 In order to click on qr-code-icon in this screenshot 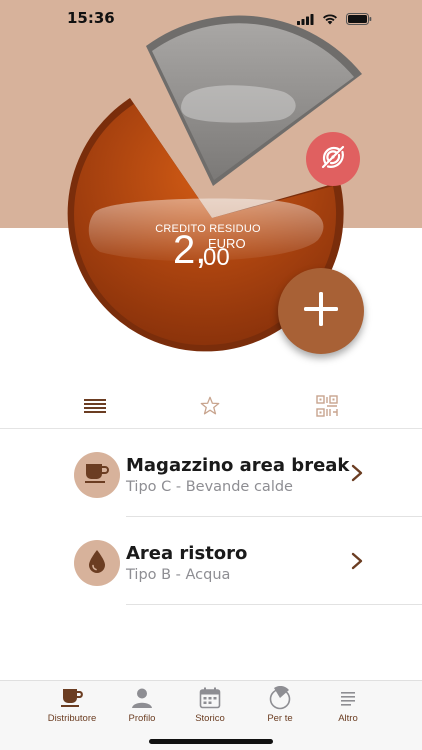, I will do `click(327, 408)`.